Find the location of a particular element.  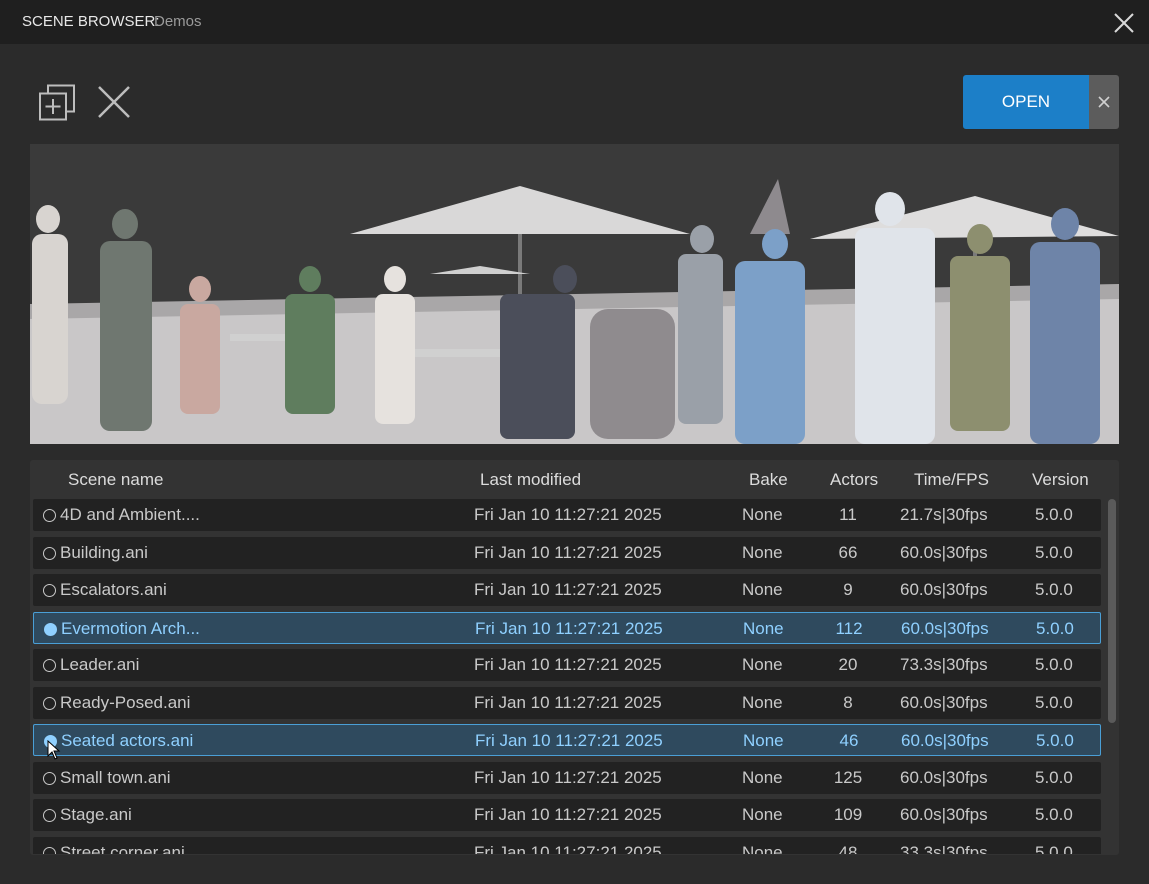

header-scene-name: Scene name is located at coordinates (115, 480).